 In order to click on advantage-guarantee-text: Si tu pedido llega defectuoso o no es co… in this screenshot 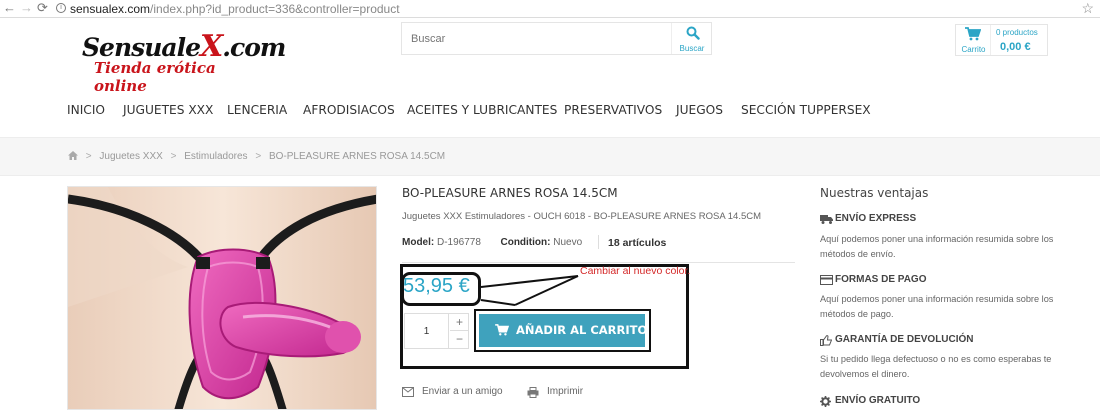, I will do `click(936, 366)`.